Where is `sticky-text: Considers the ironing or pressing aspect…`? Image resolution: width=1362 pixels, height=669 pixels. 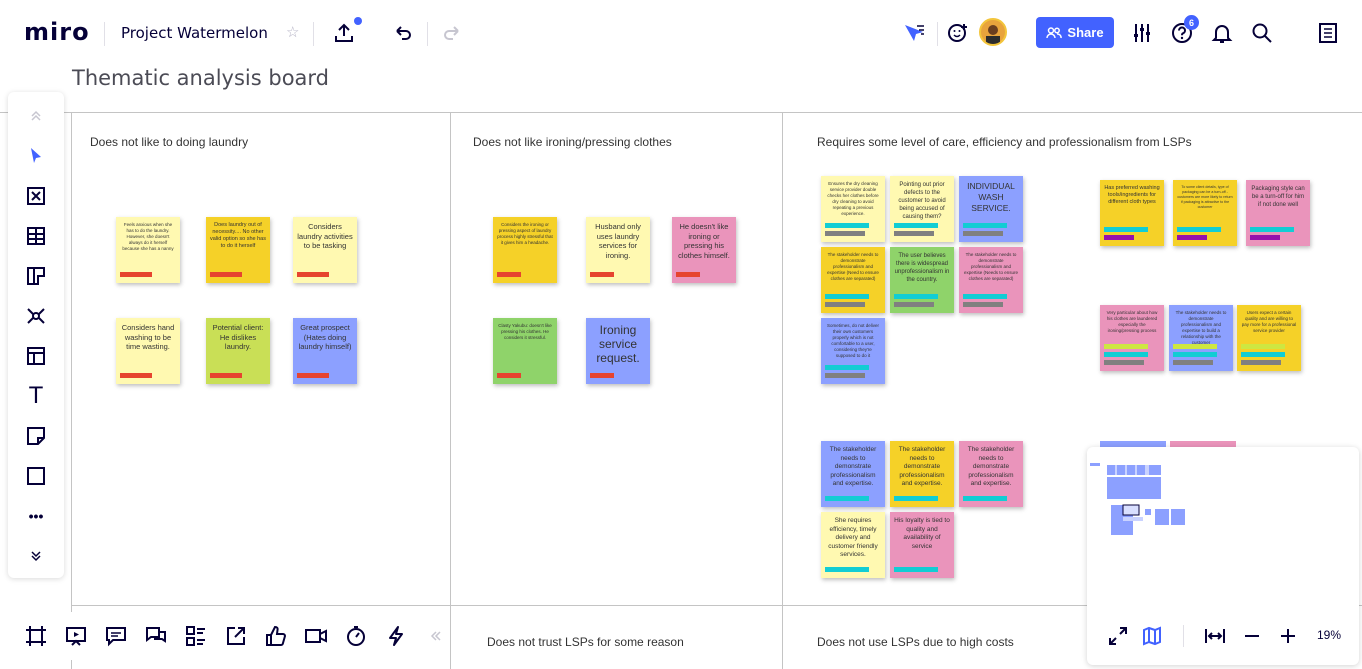
sticky-text: Considers the ironing or pressing aspect… is located at coordinates (525, 233).